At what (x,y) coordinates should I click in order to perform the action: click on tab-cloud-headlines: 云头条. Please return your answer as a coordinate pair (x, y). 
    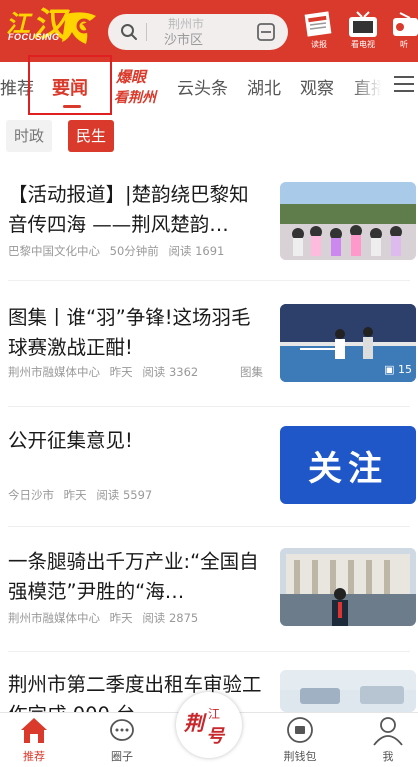
    Looking at the image, I should click on (202, 86).